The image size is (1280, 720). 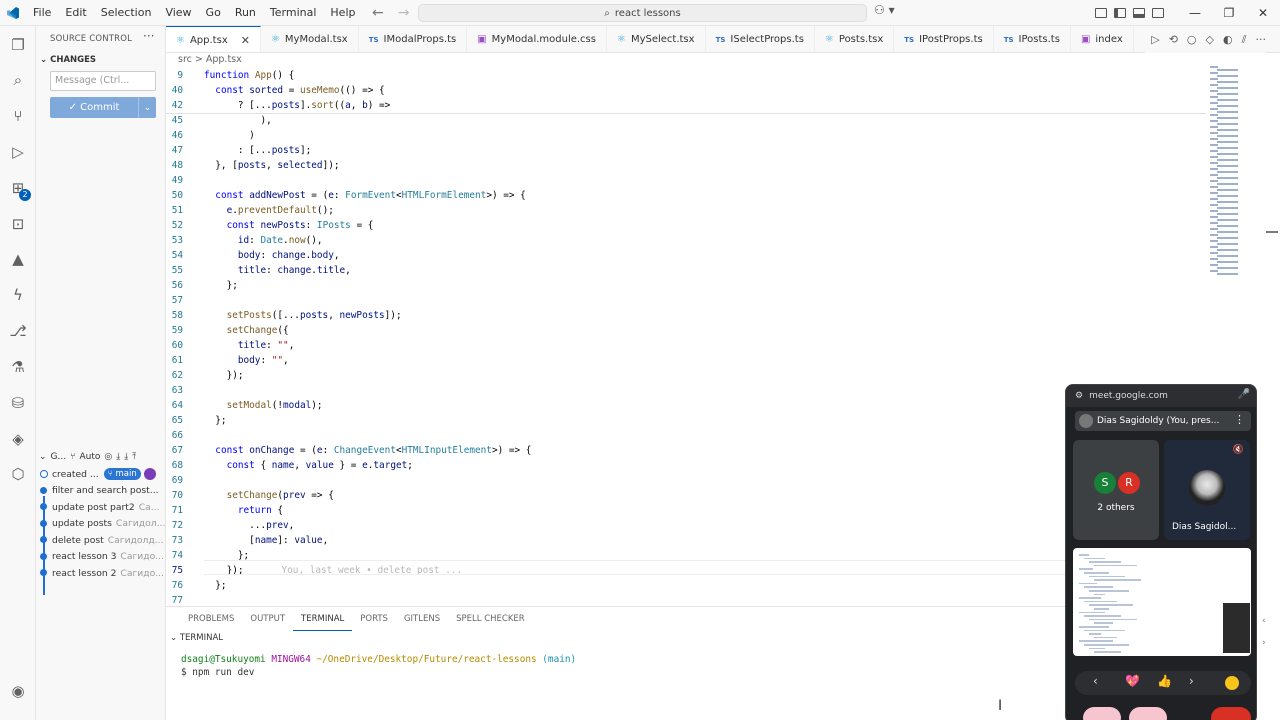 What do you see at coordinates (68, 60) in the screenshot?
I see `changes-section-header: ⌄ CHANGES` at bounding box center [68, 60].